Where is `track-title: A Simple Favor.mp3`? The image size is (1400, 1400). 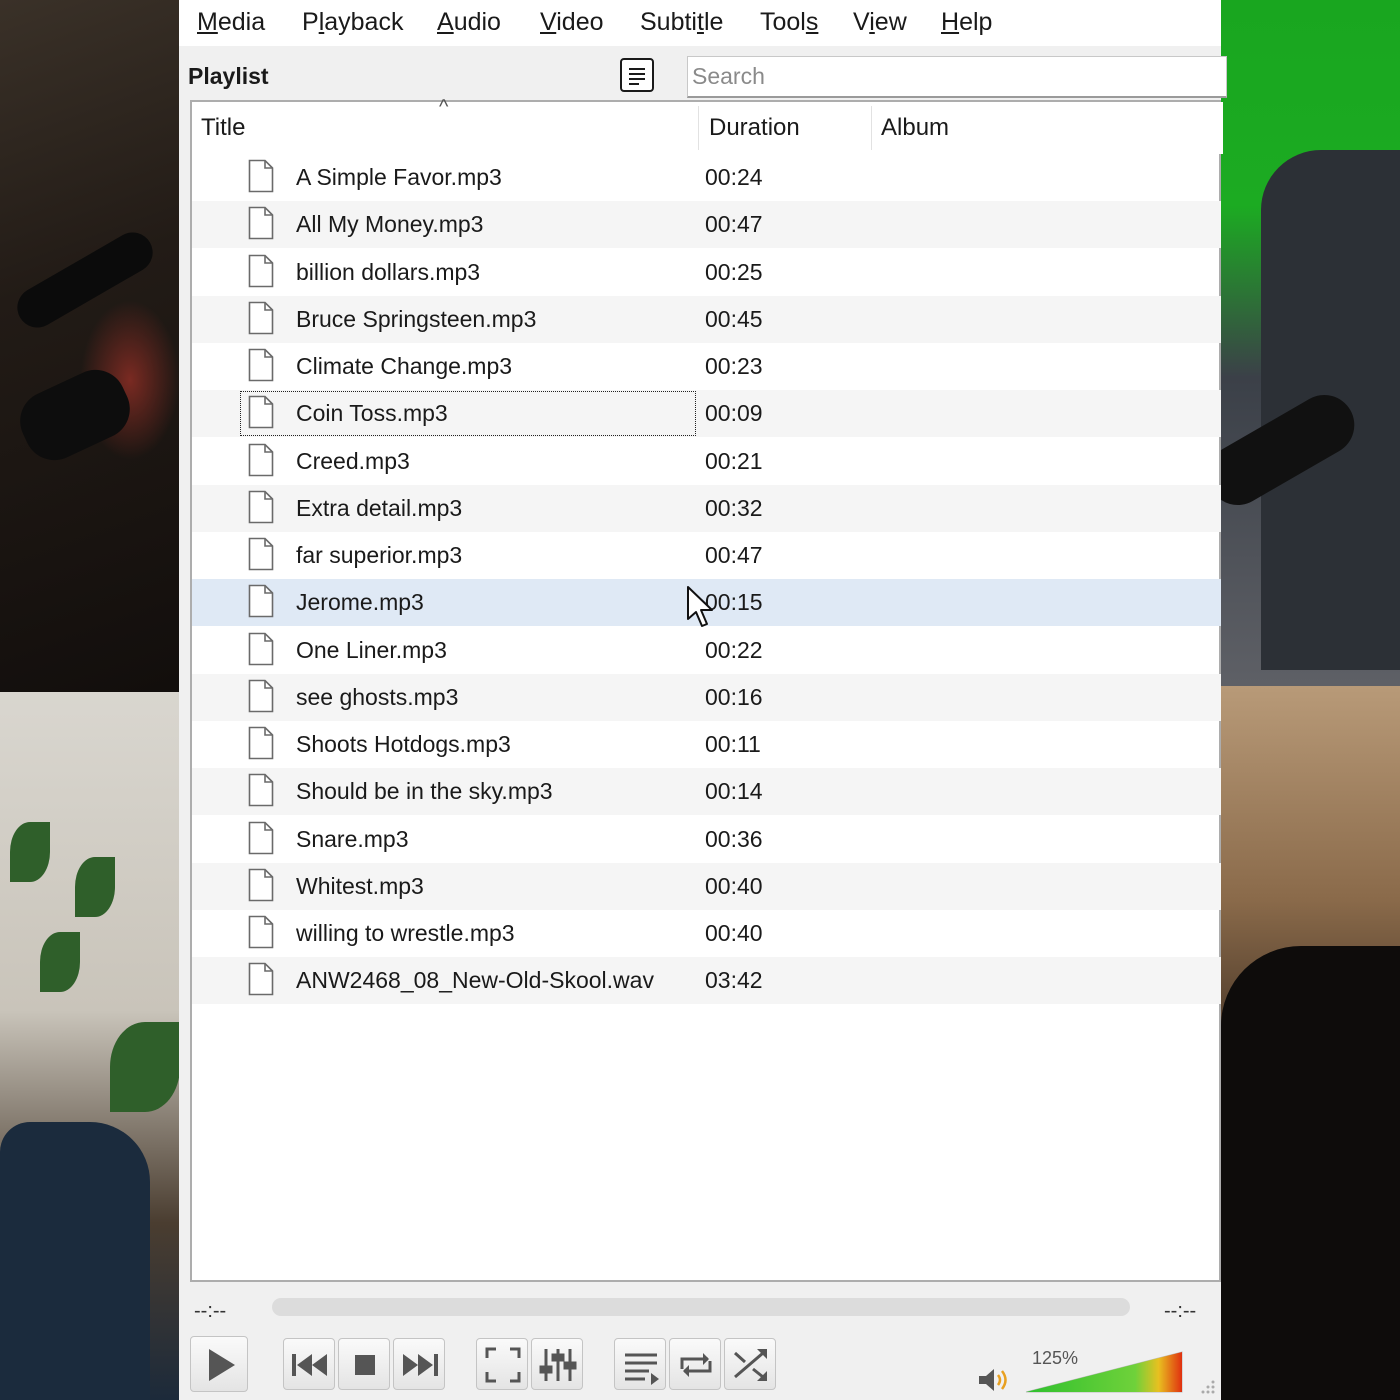 track-title: A Simple Favor.mp3 is located at coordinates (399, 177).